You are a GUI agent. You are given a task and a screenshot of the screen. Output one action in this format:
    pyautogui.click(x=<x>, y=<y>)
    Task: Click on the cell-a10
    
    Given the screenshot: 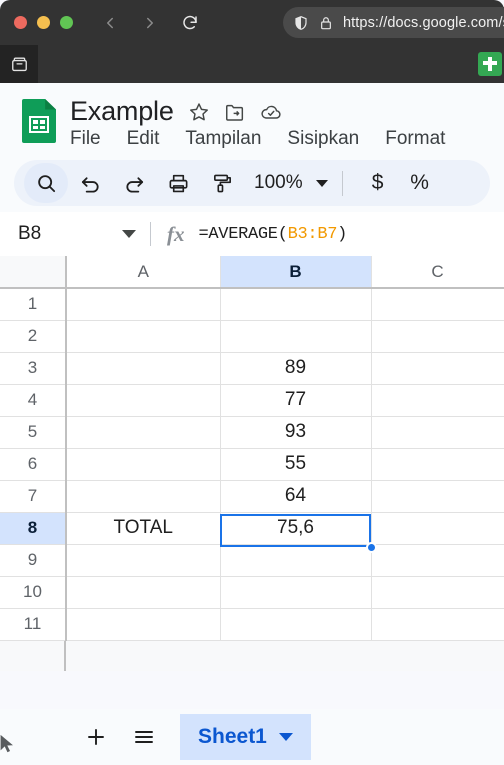 What is the action you would take?
    pyautogui.click(x=143, y=592)
    